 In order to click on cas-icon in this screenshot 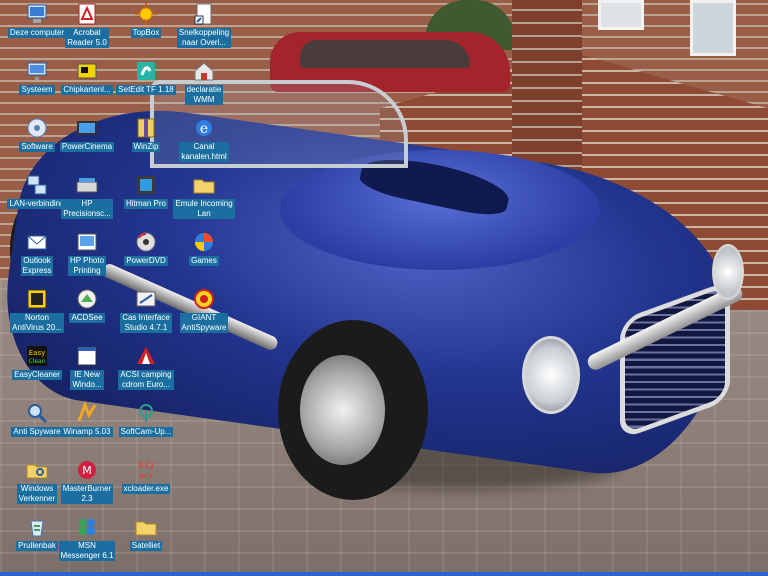, I will do `click(146, 299)`.